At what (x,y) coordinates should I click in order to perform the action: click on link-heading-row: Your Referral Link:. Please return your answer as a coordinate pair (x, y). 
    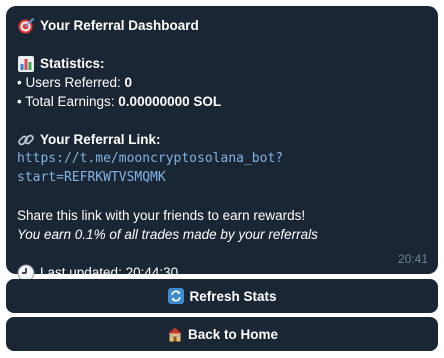
    Looking at the image, I should click on (222, 139).